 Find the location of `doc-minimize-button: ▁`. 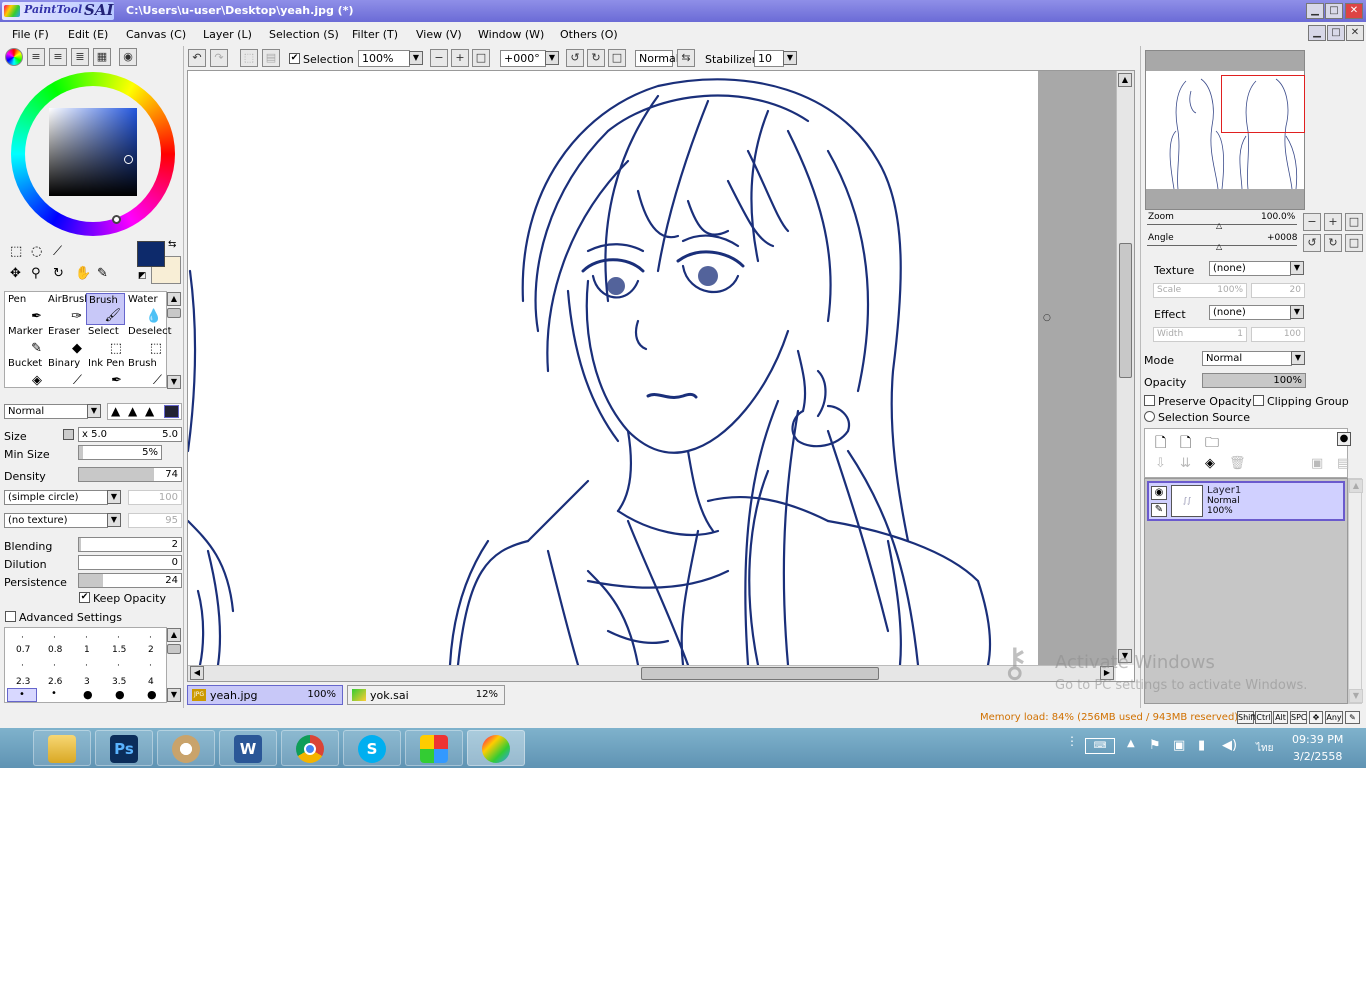

doc-minimize-button: ▁ is located at coordinates (1317, 33).